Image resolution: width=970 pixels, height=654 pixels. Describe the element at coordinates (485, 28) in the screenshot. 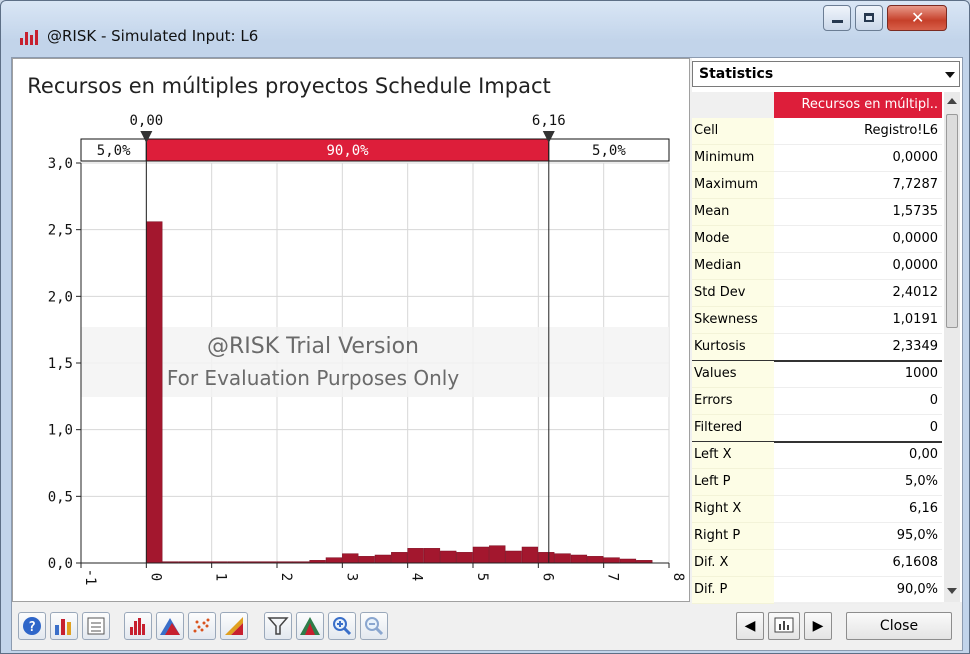

I see `title-bar: @RISK - Simulated Input: L6 ✕` at that location.